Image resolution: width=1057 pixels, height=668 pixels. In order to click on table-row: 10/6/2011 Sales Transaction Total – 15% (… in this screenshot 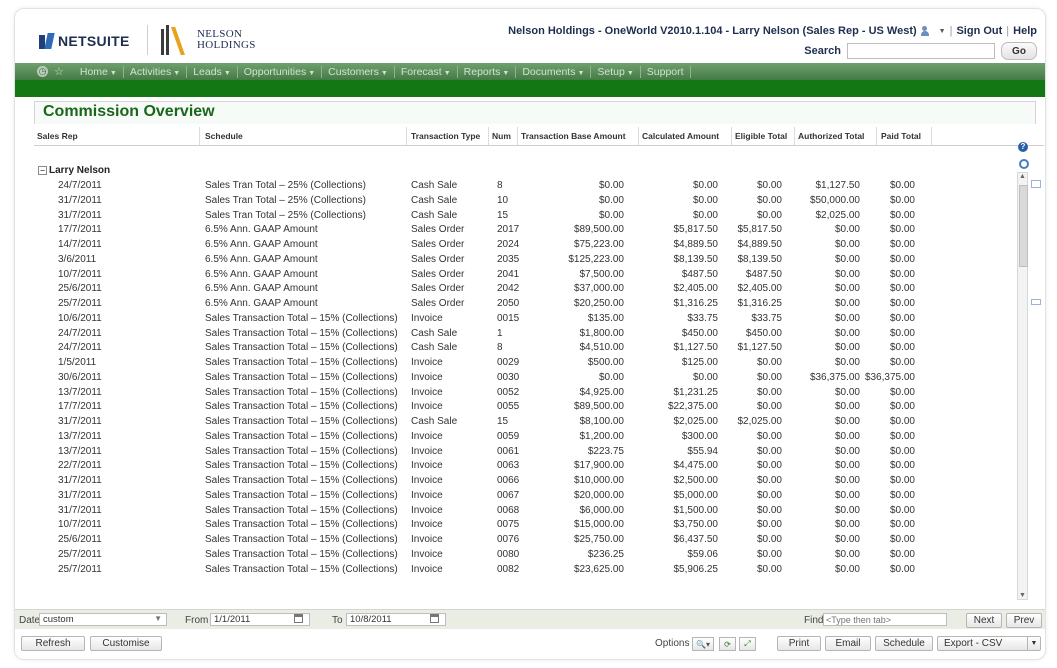, I will do `click(519, 319)`.